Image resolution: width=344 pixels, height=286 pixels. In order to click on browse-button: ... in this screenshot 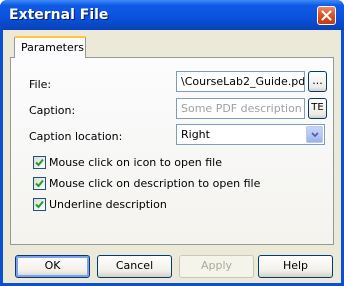, I will do `click(317, 81)`.